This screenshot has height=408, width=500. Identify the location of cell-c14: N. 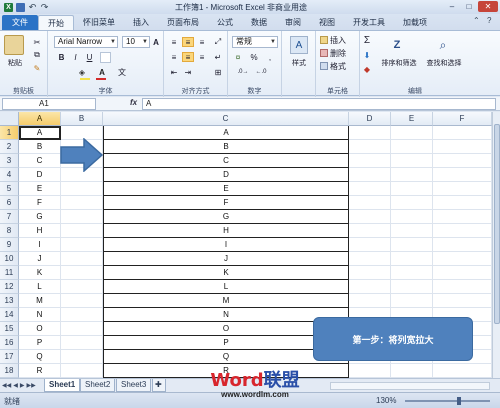
(226, 315).